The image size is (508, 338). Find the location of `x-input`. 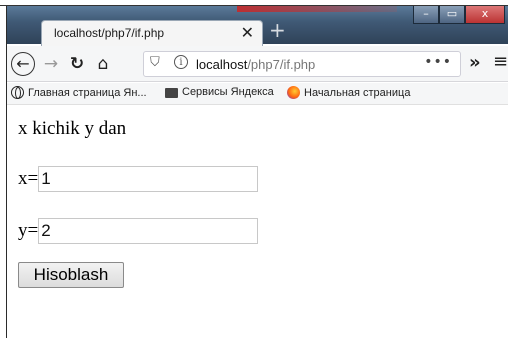

x-input is located at coordinates (148, 179).